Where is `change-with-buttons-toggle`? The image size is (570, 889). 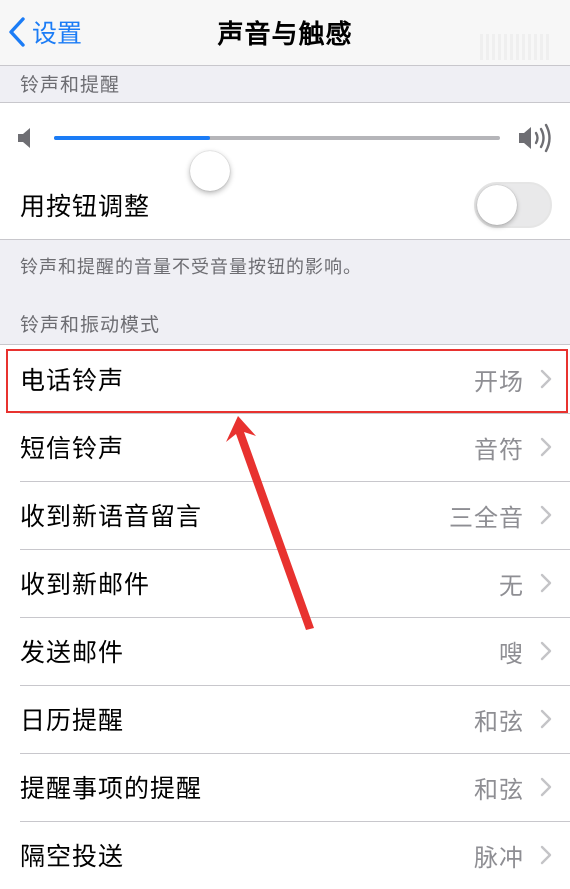 change-with-buttons-toggle is located at coordinates (513, 205).